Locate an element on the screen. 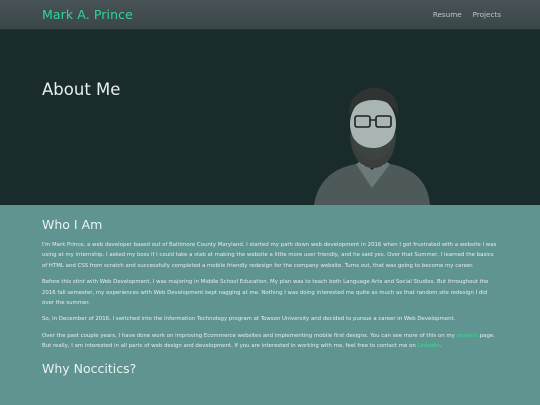 The height and width of the screenshot is (405, 540). section-title-who: Who I Am is located at coordinates (72, 224).